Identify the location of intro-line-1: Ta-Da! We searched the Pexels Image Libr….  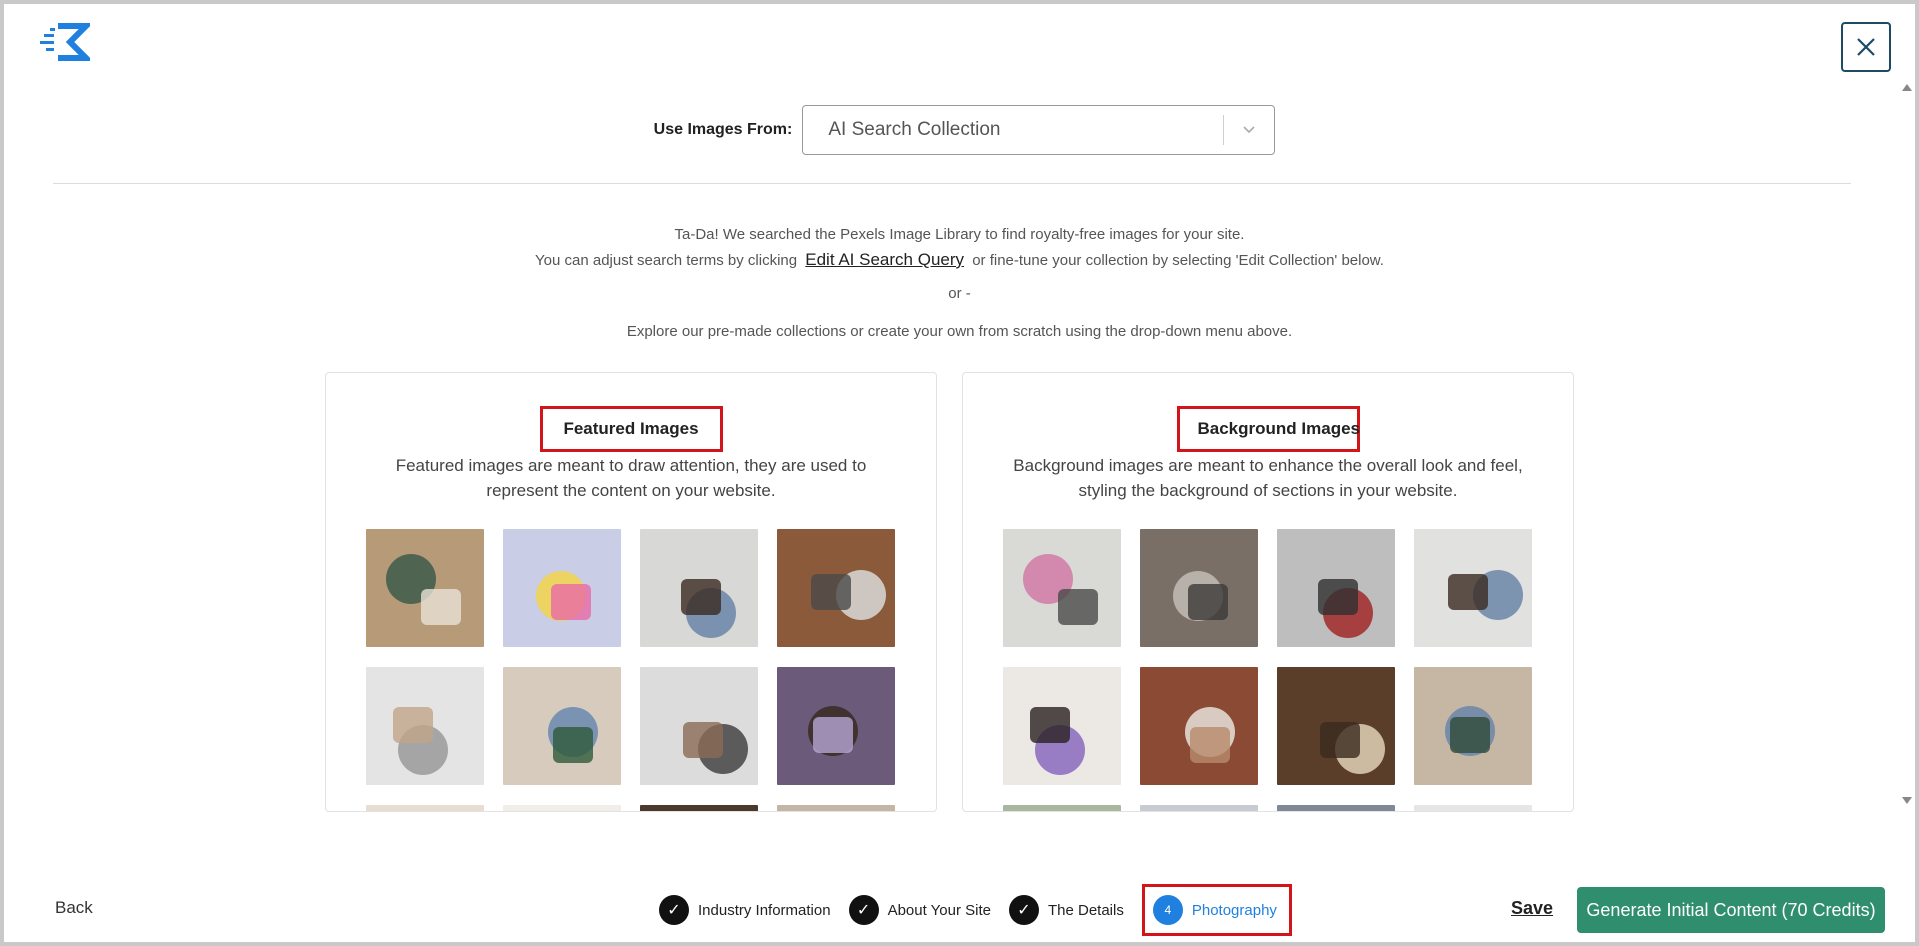
(959, 234).